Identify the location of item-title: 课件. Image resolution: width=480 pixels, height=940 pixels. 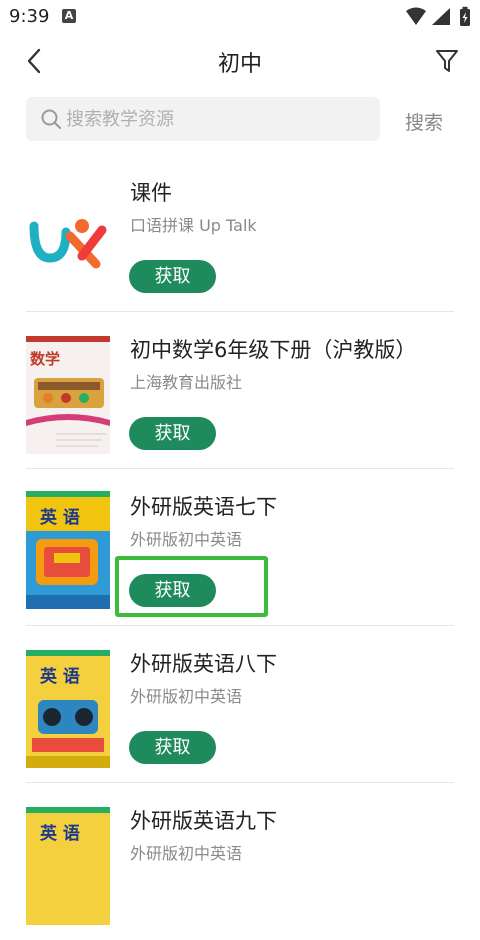
(151, 193).